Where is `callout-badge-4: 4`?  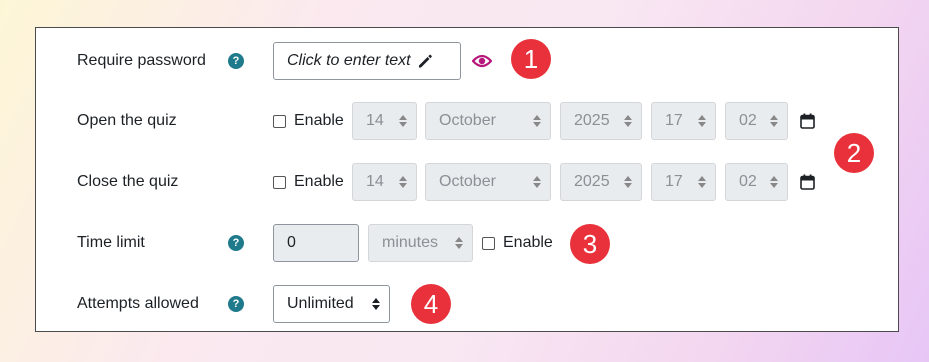
callout-badge-4: 4 is located at coordinates (431, 304).